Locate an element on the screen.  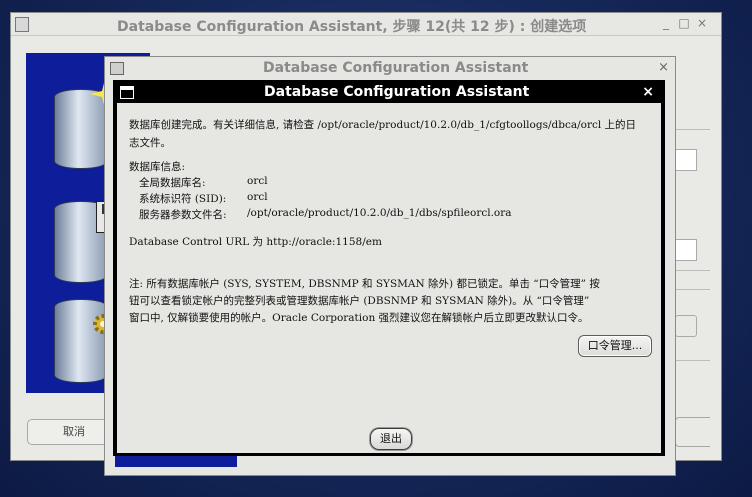
sid-label: 系统标识符 (SID): is located at coordinates (183, 199).